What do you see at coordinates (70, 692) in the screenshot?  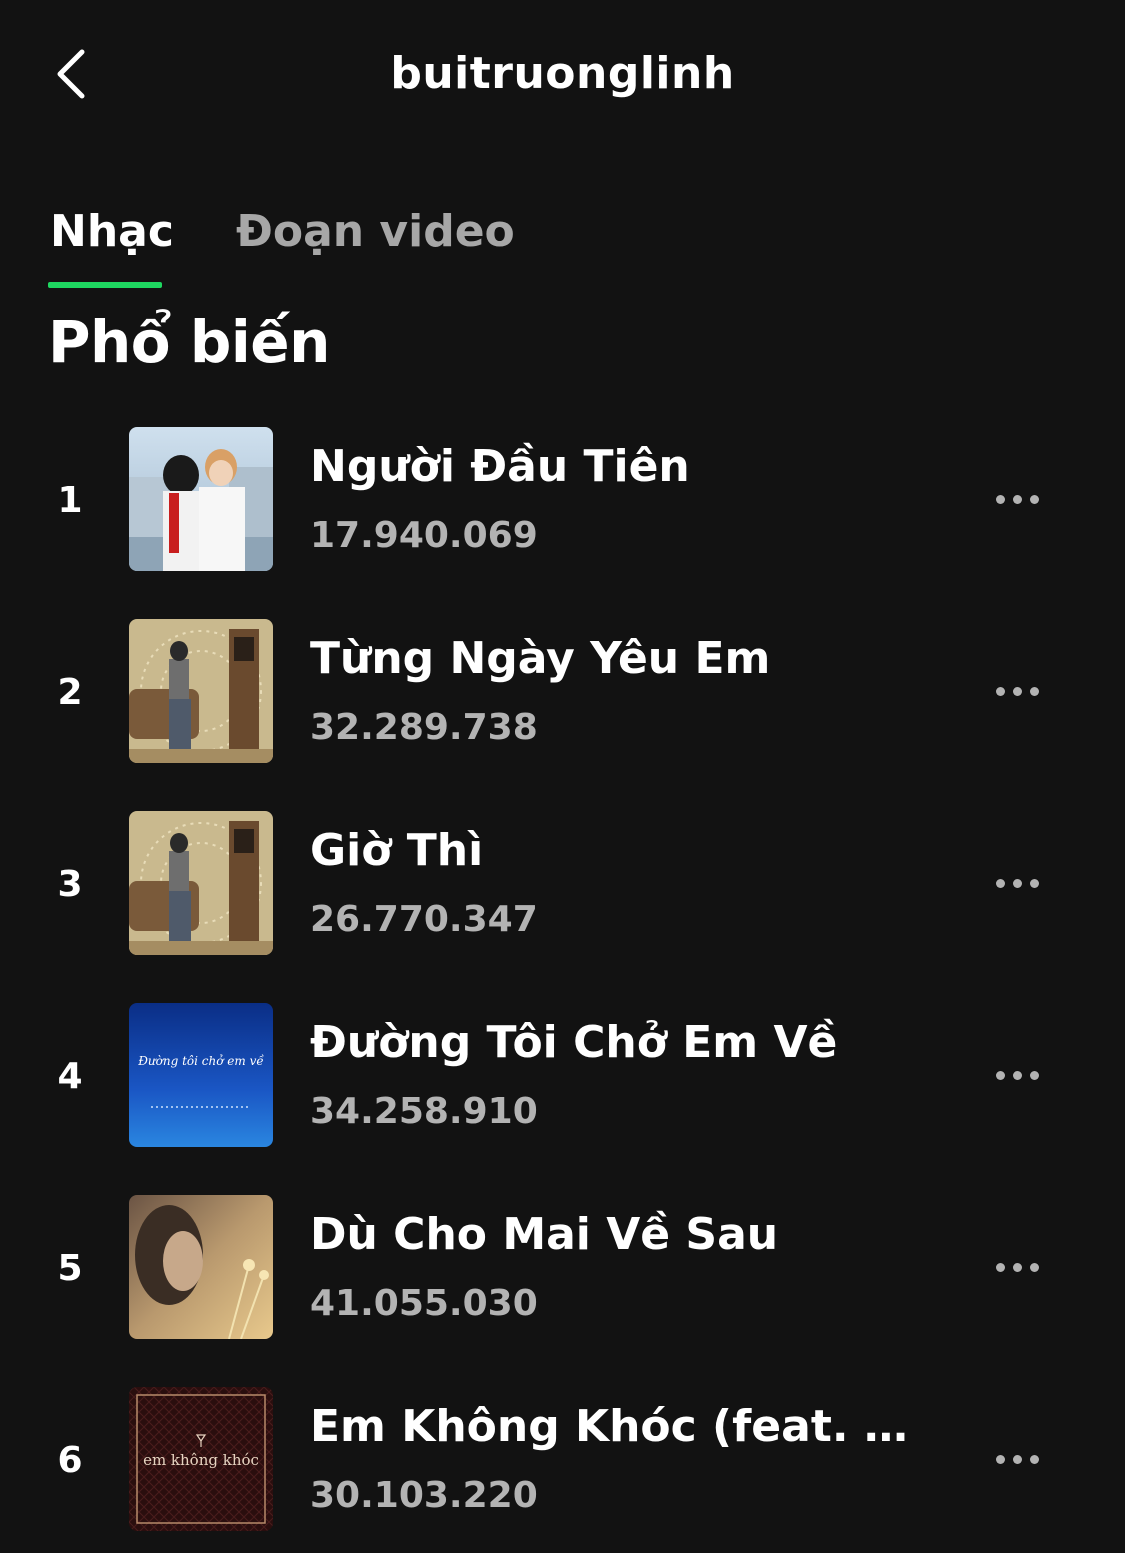 I see `track-rank: 2` at bounding box center [70, 692].